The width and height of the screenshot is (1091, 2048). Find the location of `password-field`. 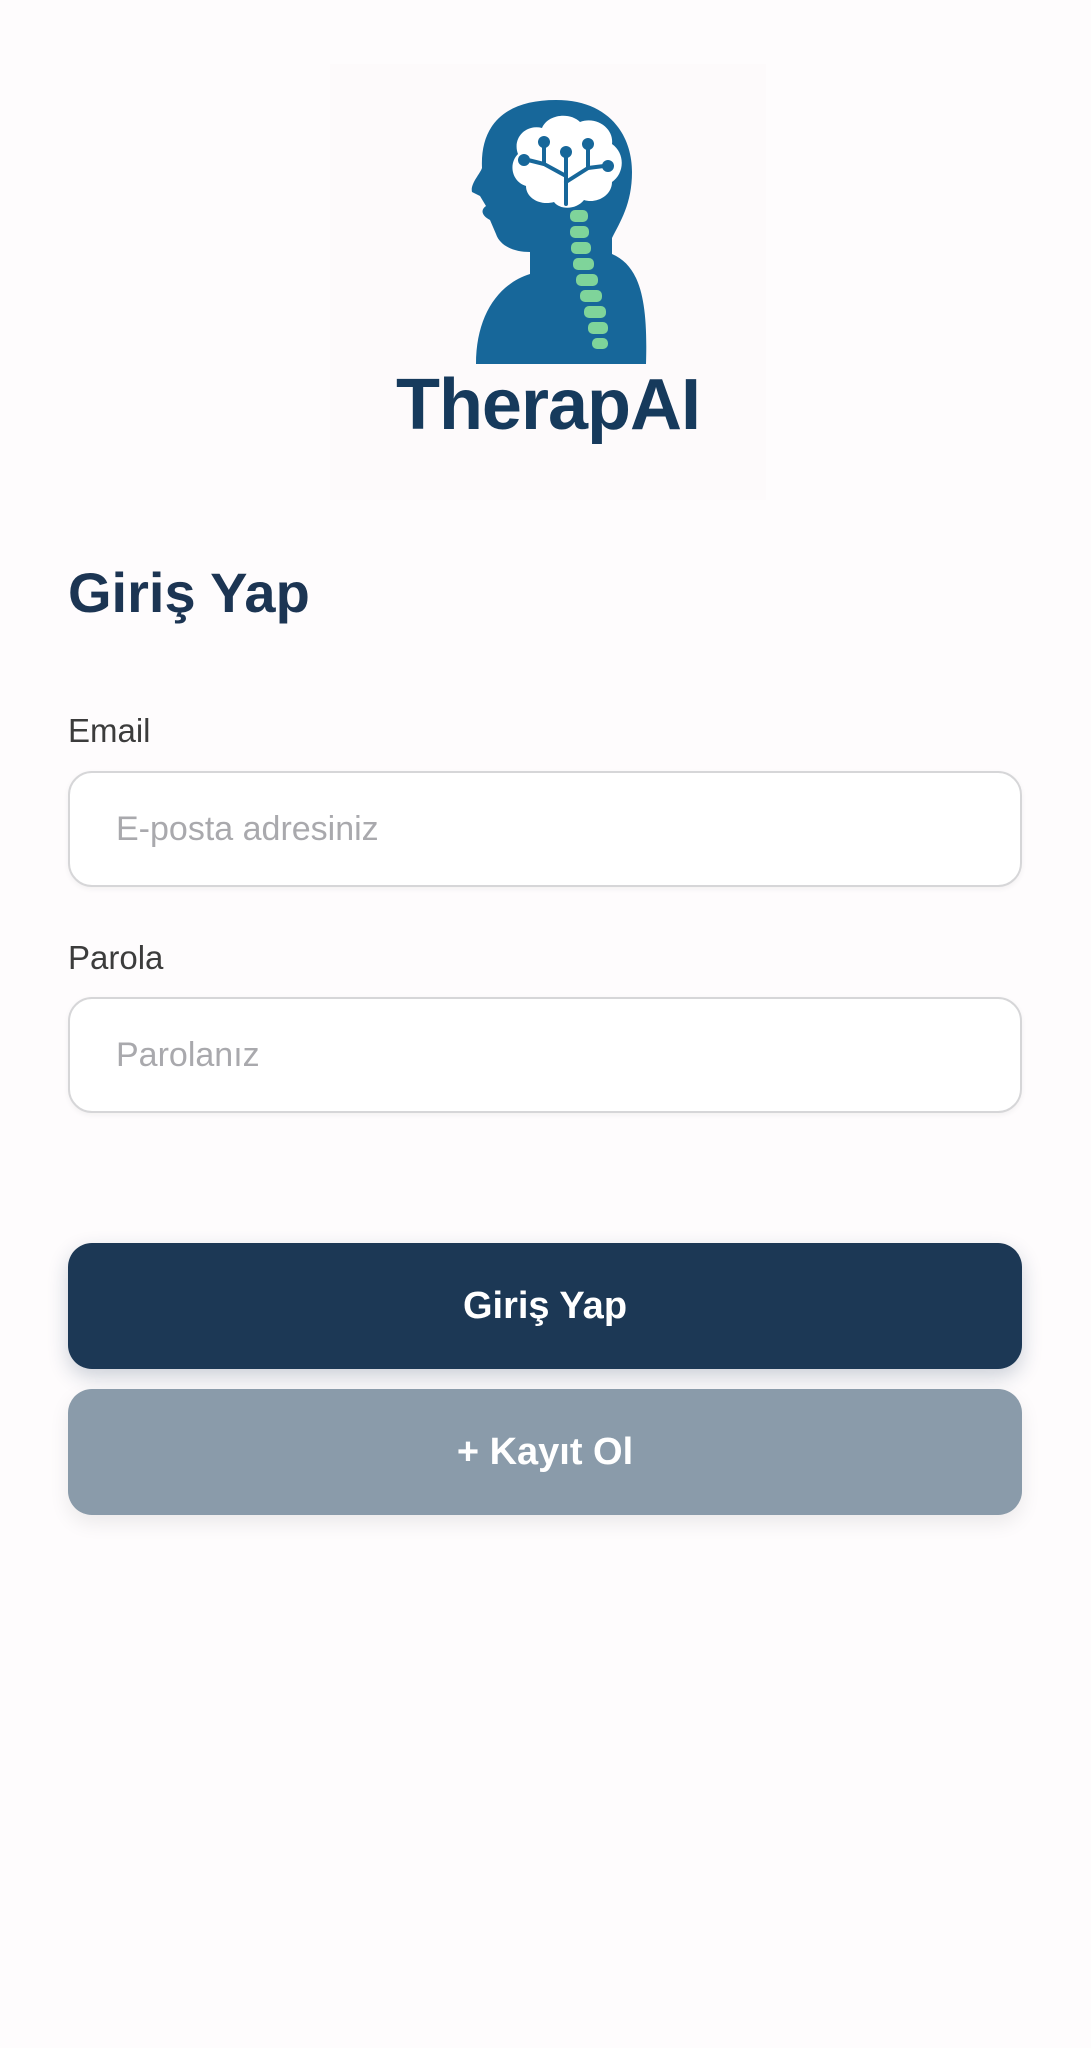

password-field is located at coordinates (545, 1055).